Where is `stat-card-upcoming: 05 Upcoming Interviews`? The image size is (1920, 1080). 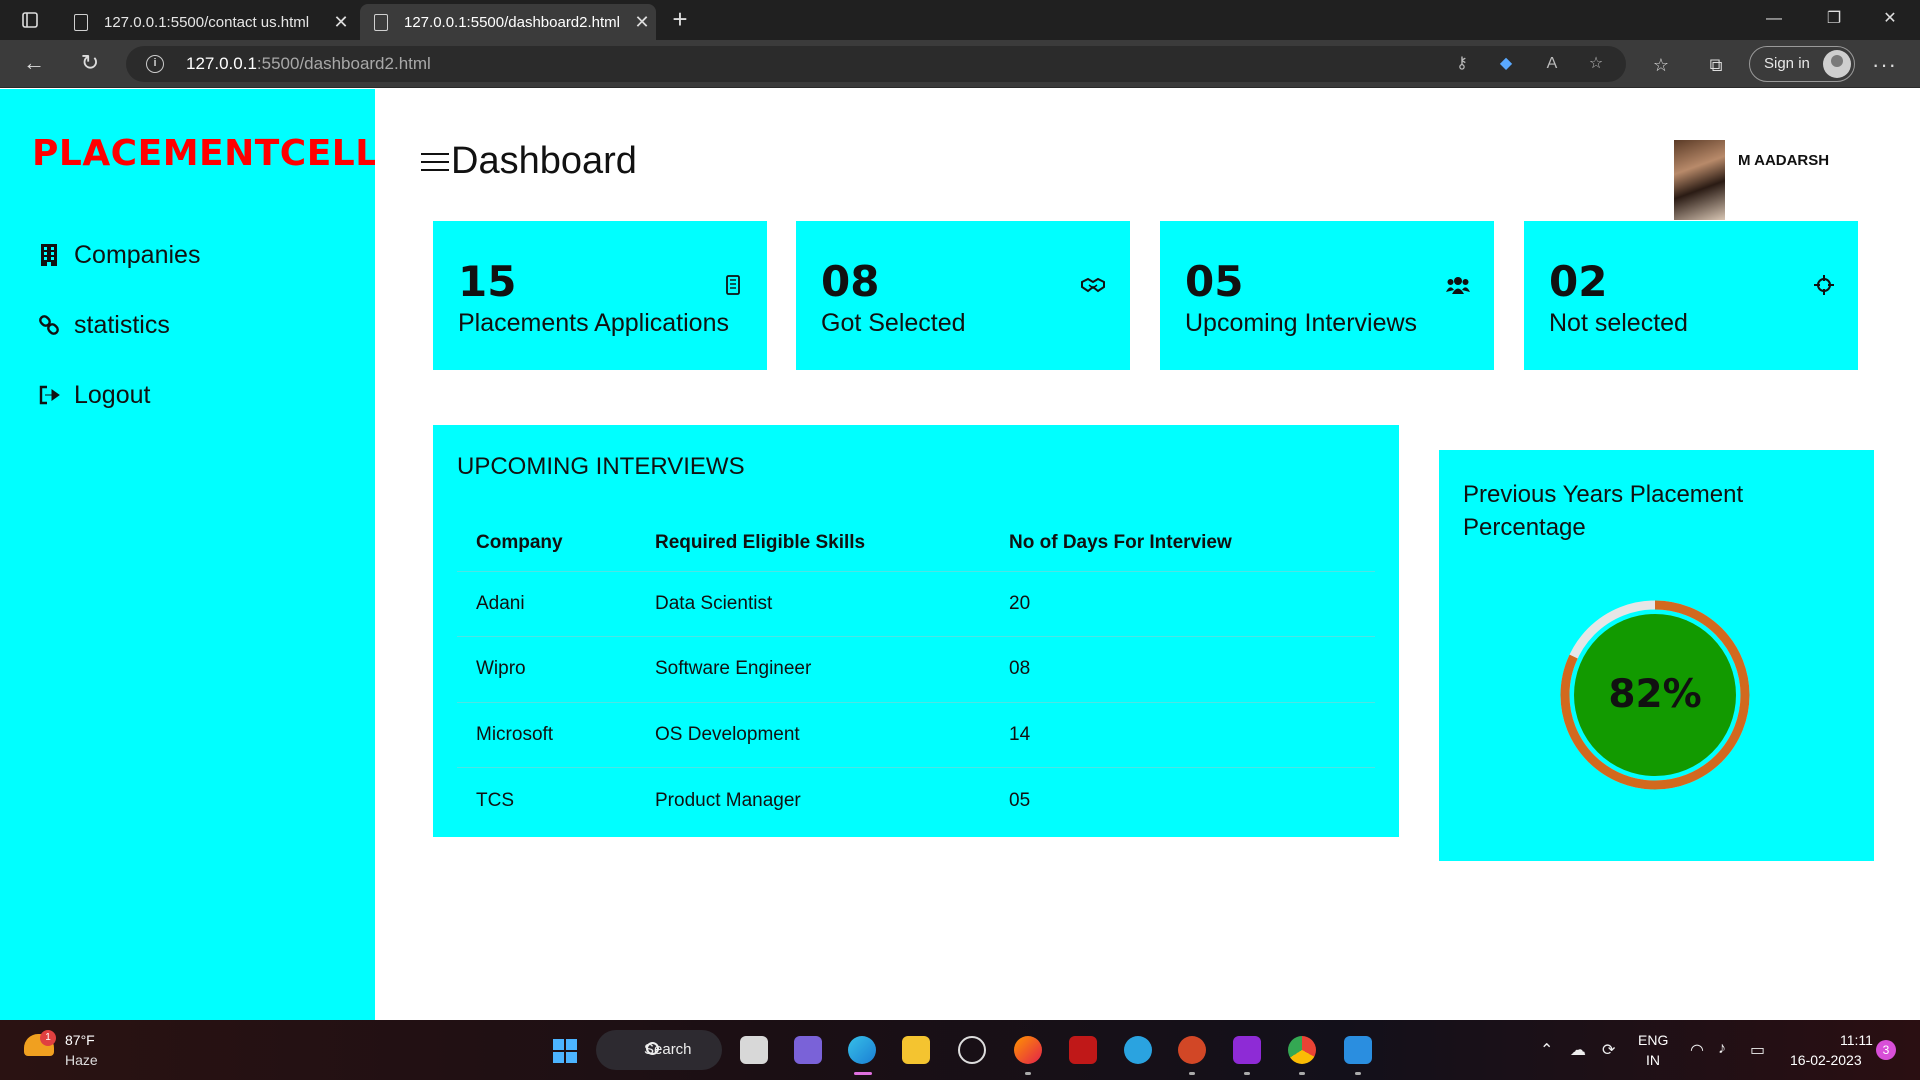 stat-card-upcoming: 05 Upcoming Interviews is located at coordinates (1327, 295).